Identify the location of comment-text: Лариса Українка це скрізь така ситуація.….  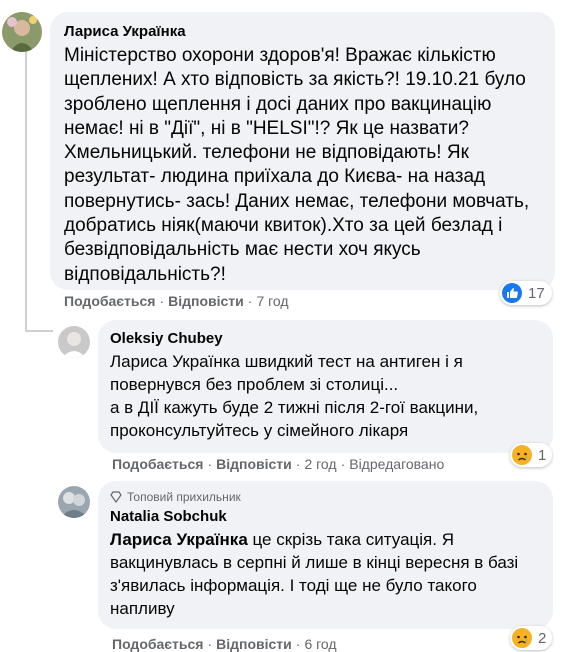
(325, 574).